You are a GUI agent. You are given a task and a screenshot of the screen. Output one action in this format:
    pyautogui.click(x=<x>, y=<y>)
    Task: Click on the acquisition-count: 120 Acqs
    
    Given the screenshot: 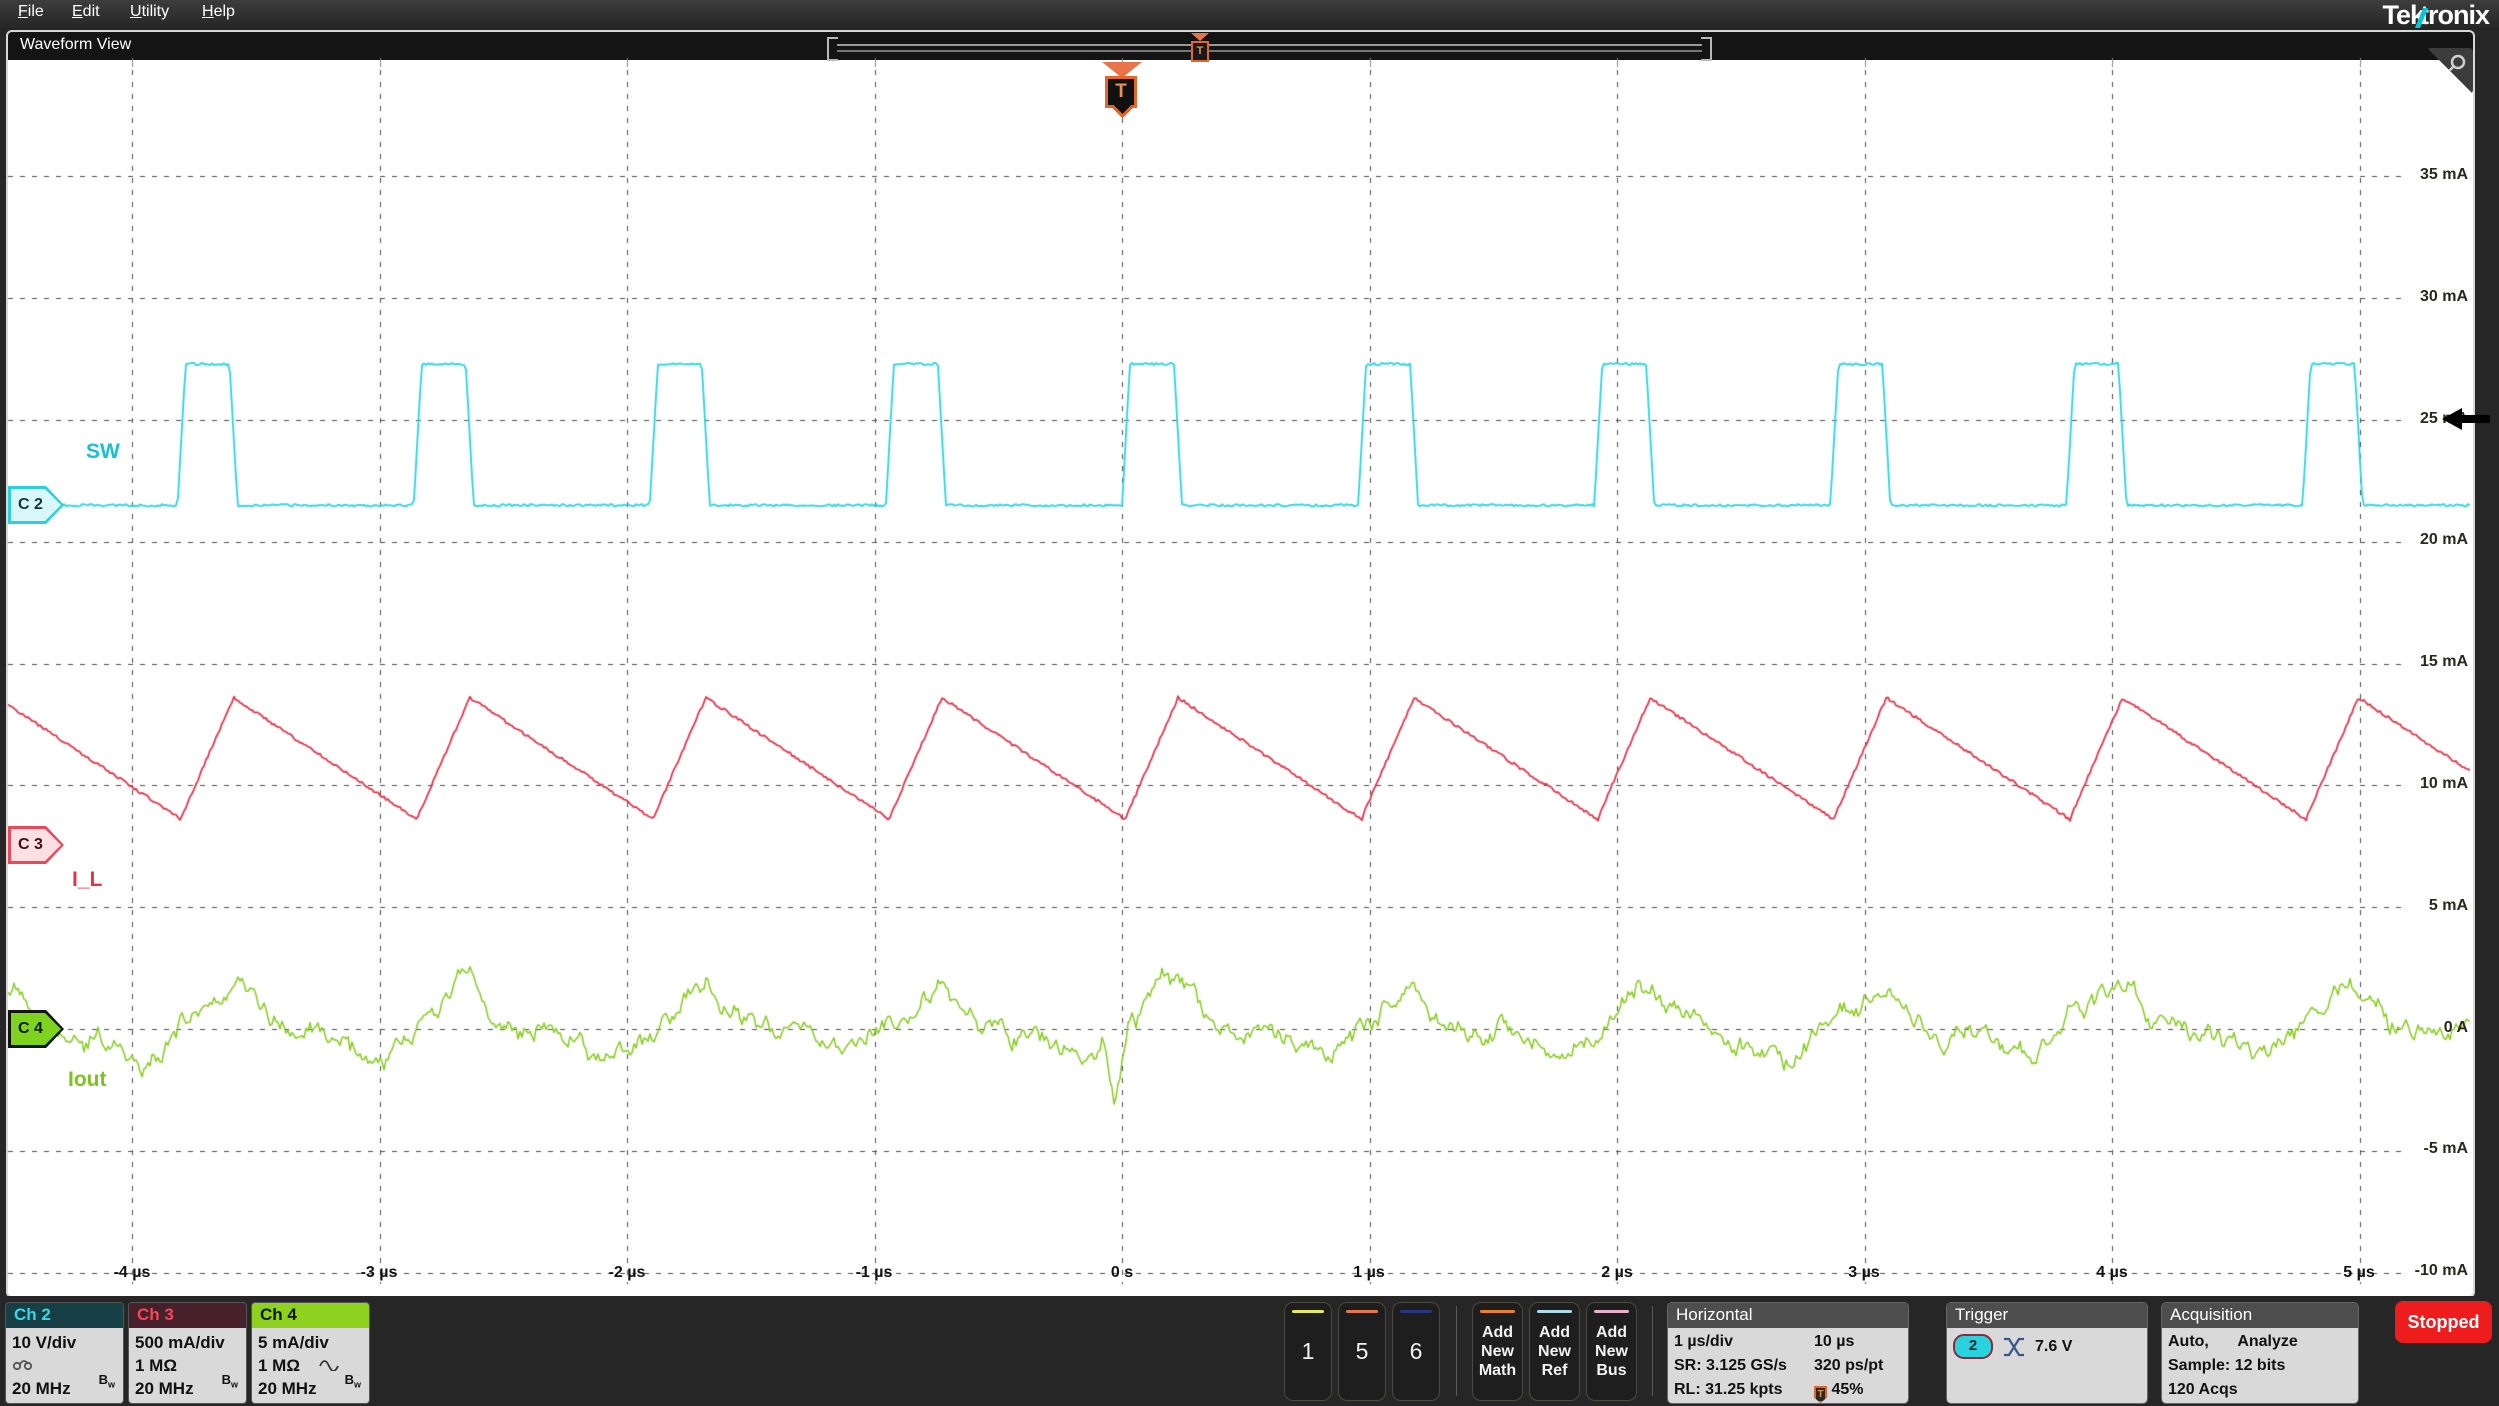 What is the action you would take?
    pyautogui.click(x=2203, y=1389)
    